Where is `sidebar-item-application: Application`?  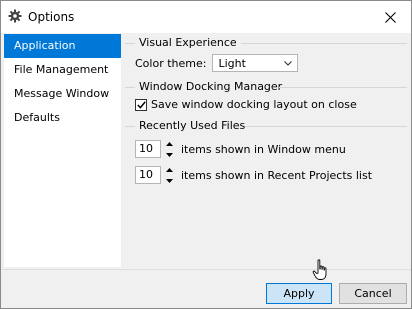 sidebar-item-application: Application is located at coordinates (66, 46).